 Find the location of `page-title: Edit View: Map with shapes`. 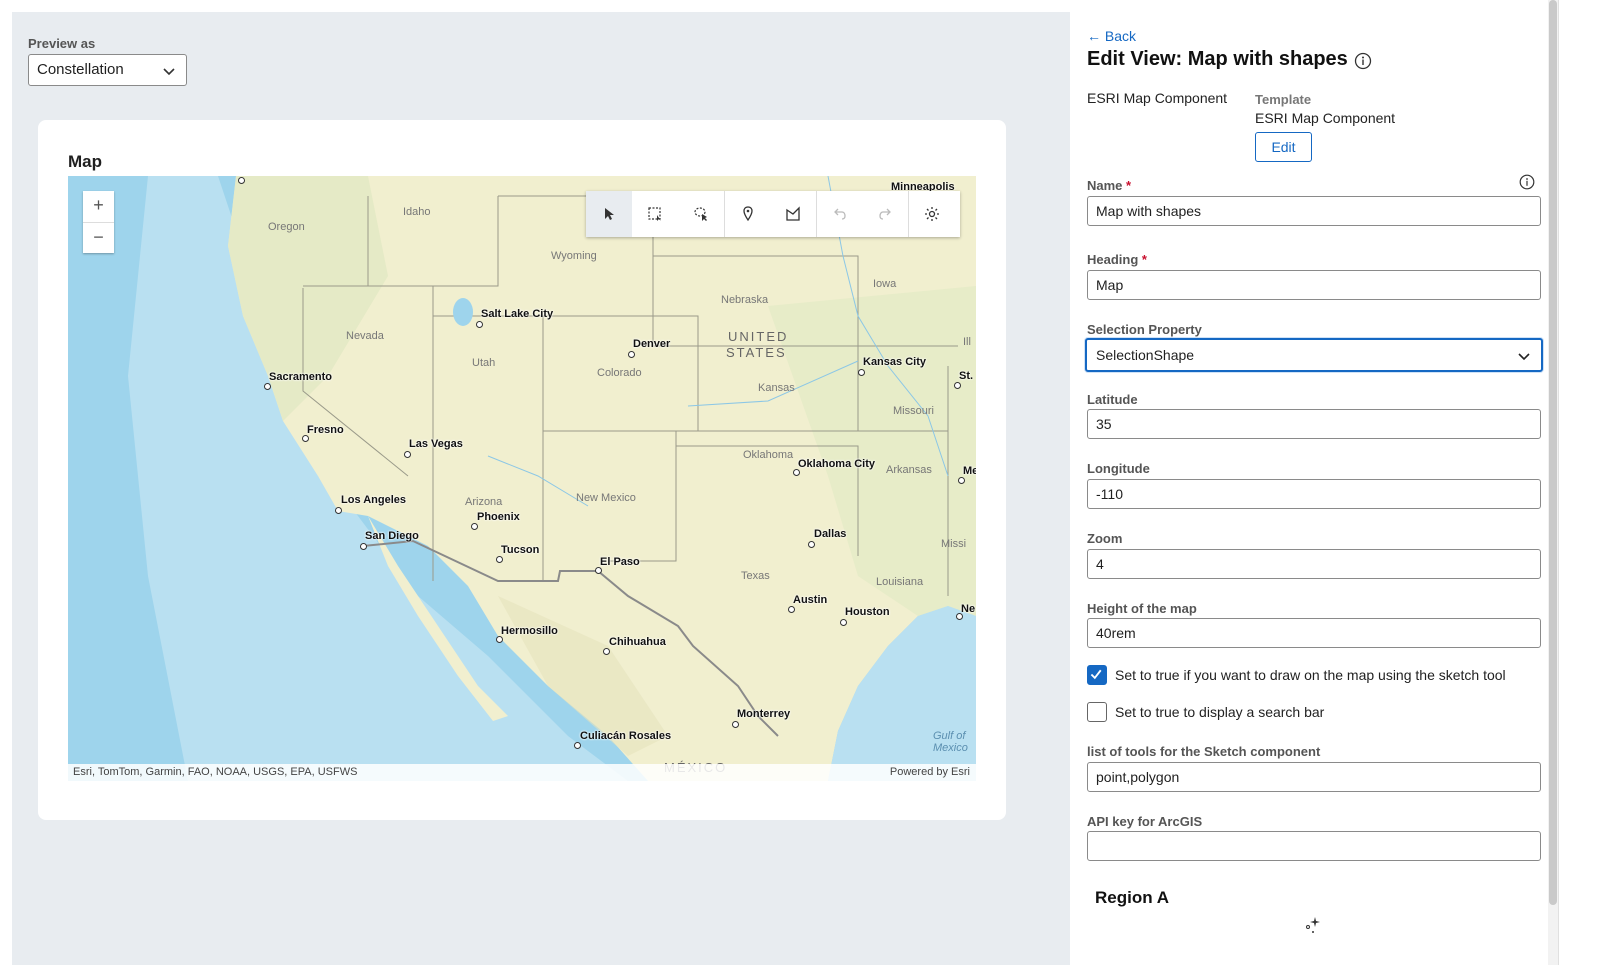

page-title: Edit View: Map with shapes is located at coordinates (1217, 59).